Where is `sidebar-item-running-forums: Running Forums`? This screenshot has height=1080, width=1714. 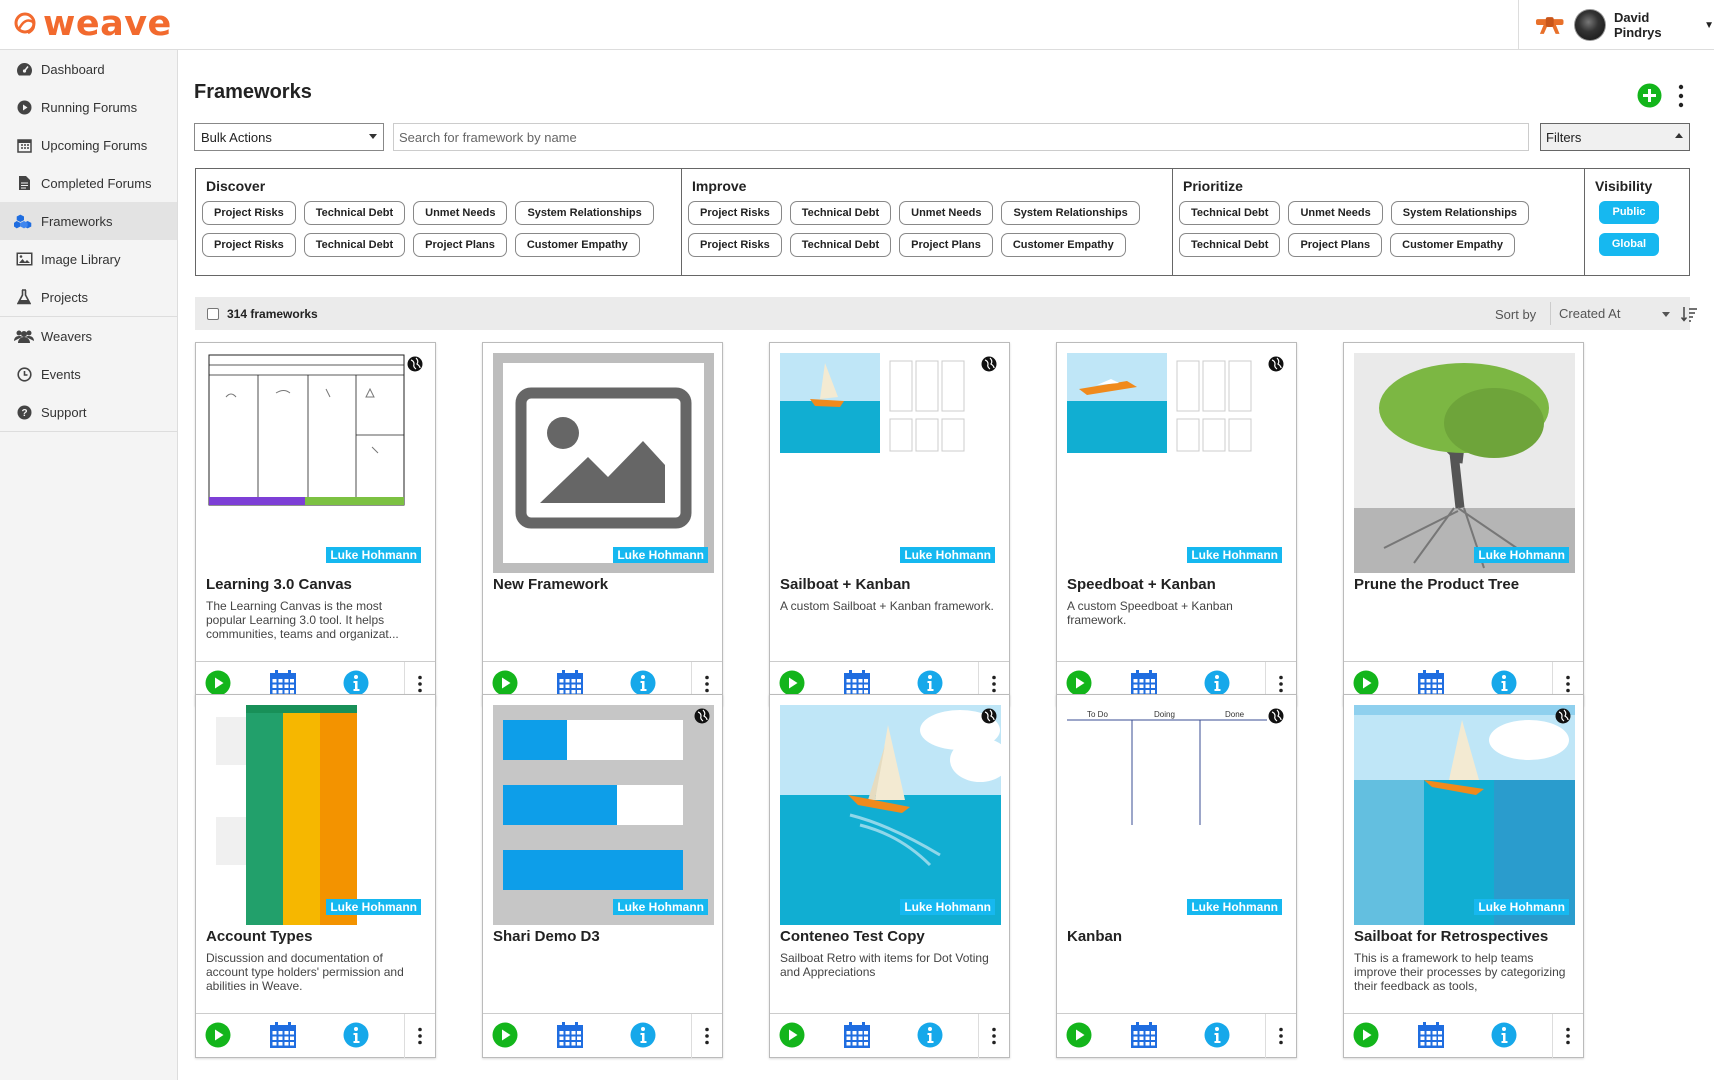
sidebar-item-running-forums: Running Forums is located at coordinates (88, 107).